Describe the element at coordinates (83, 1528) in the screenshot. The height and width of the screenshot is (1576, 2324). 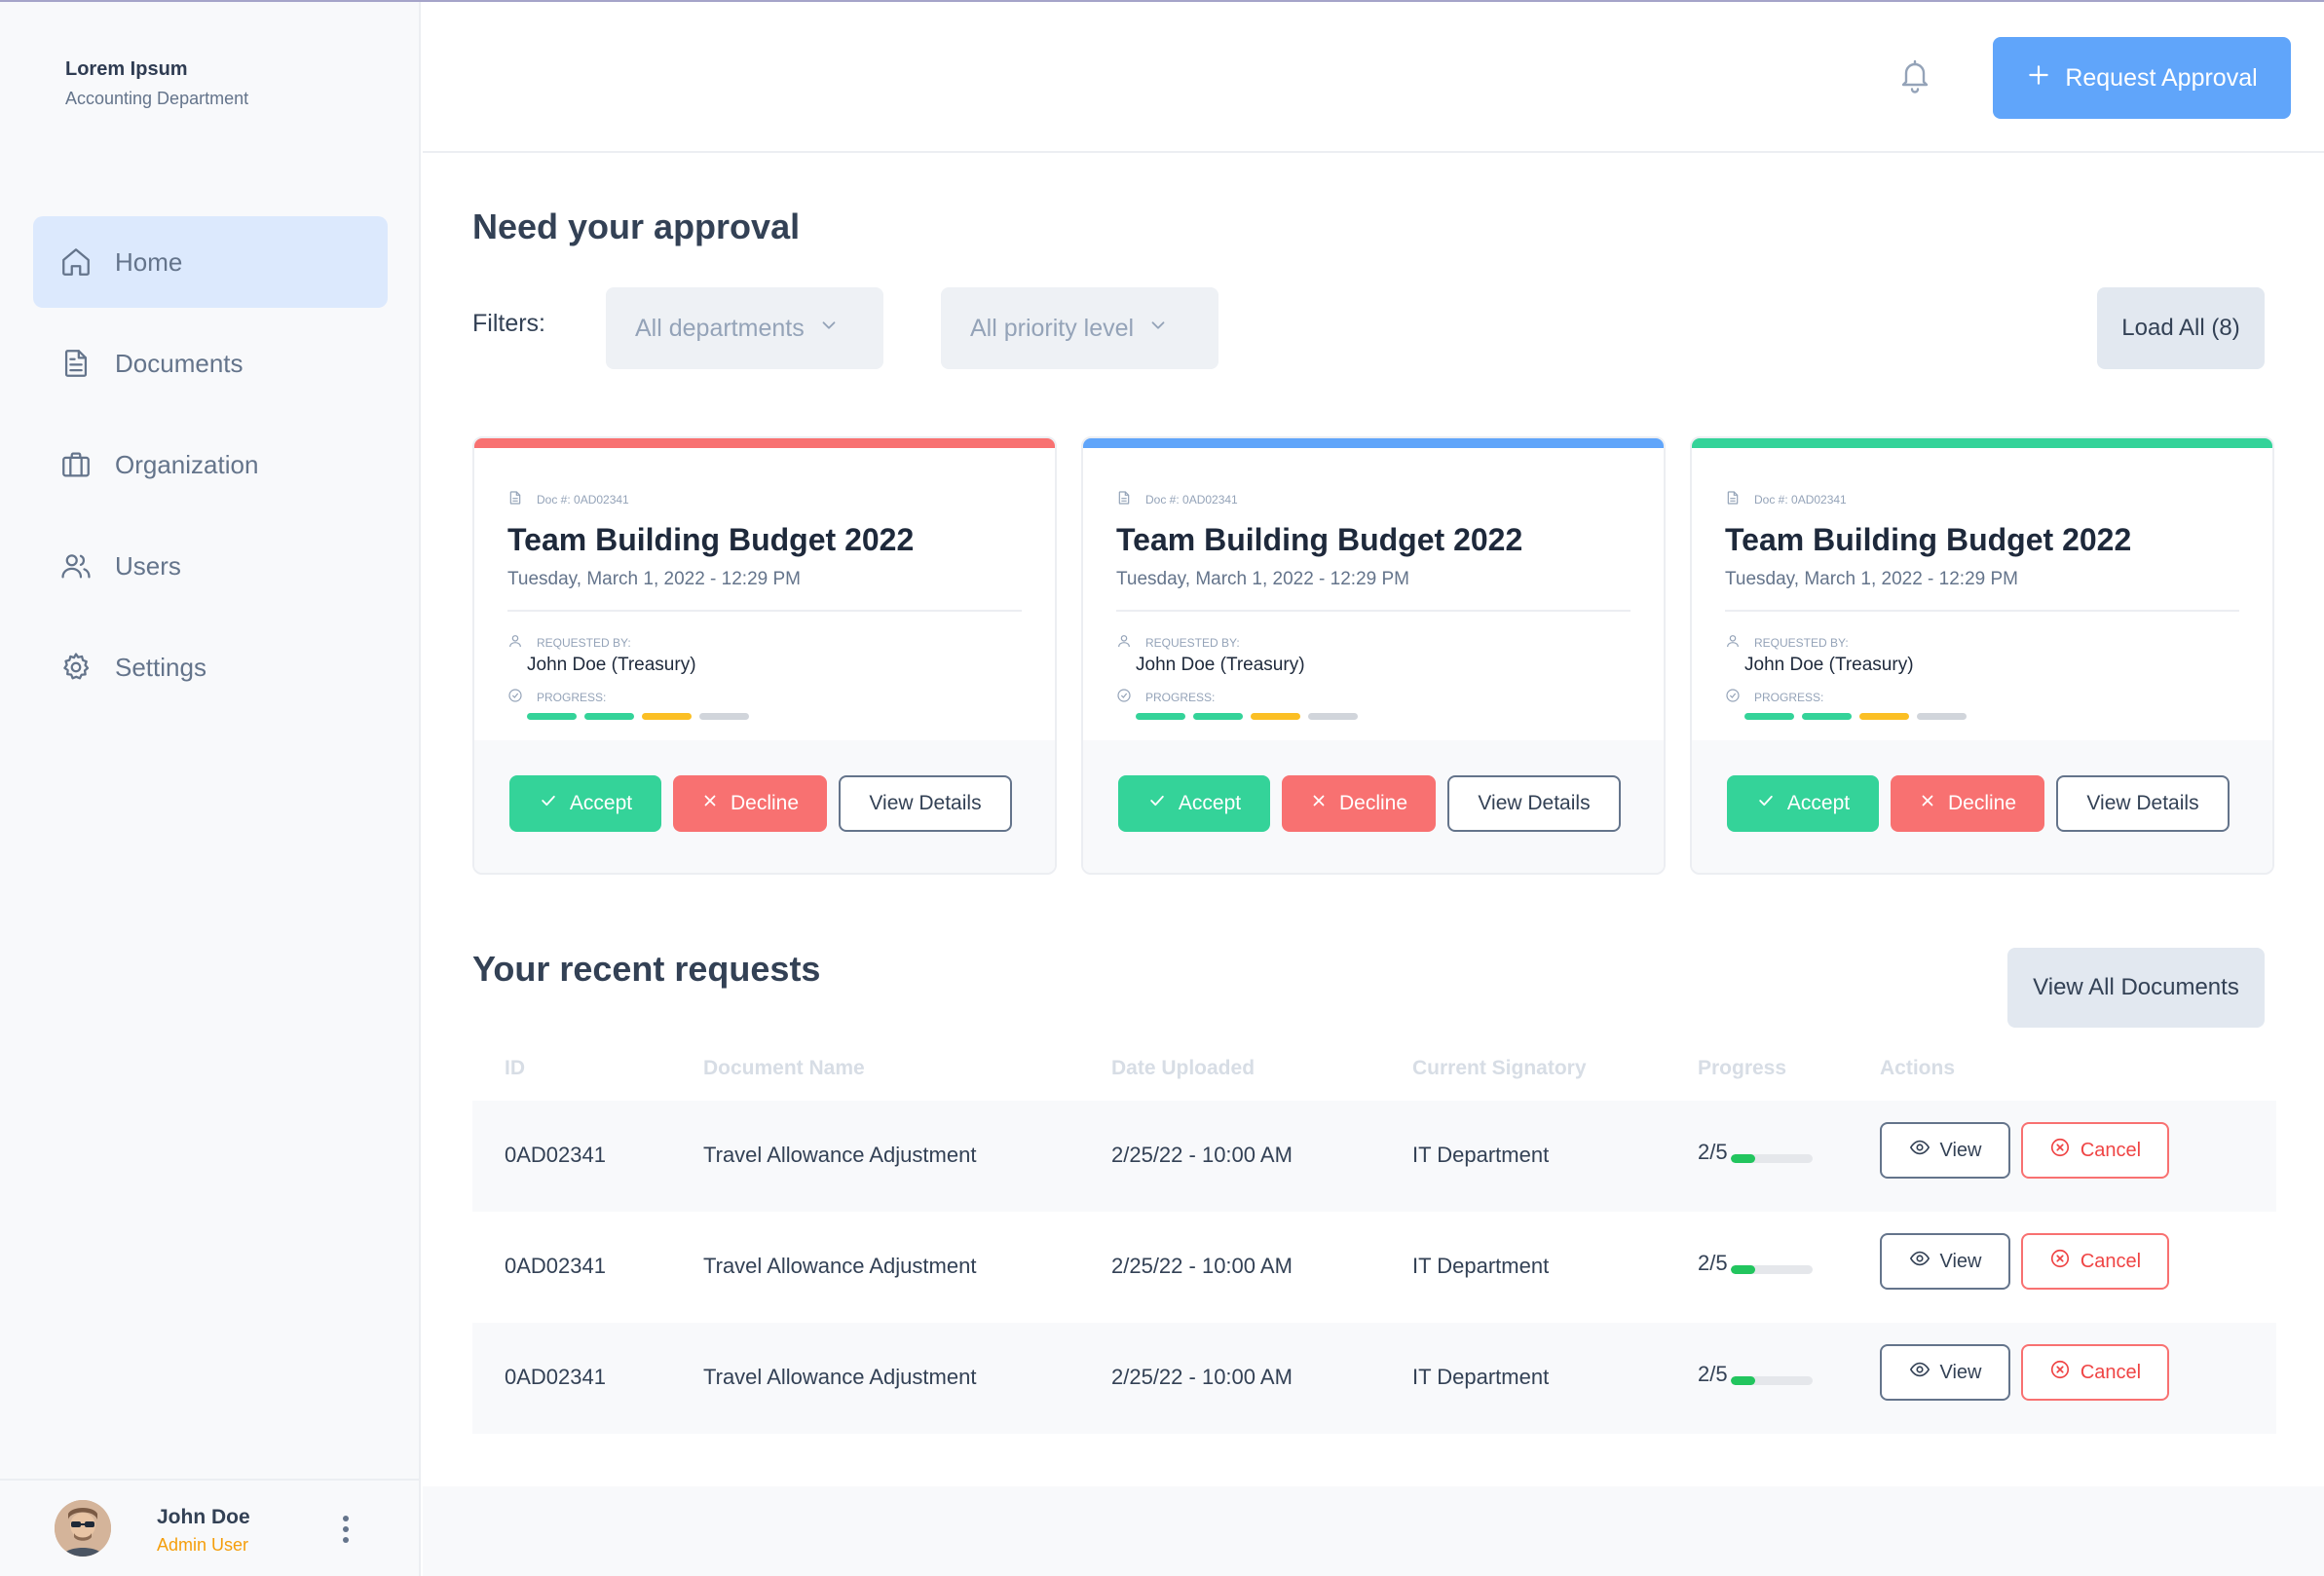
I see `avatar` at that location.